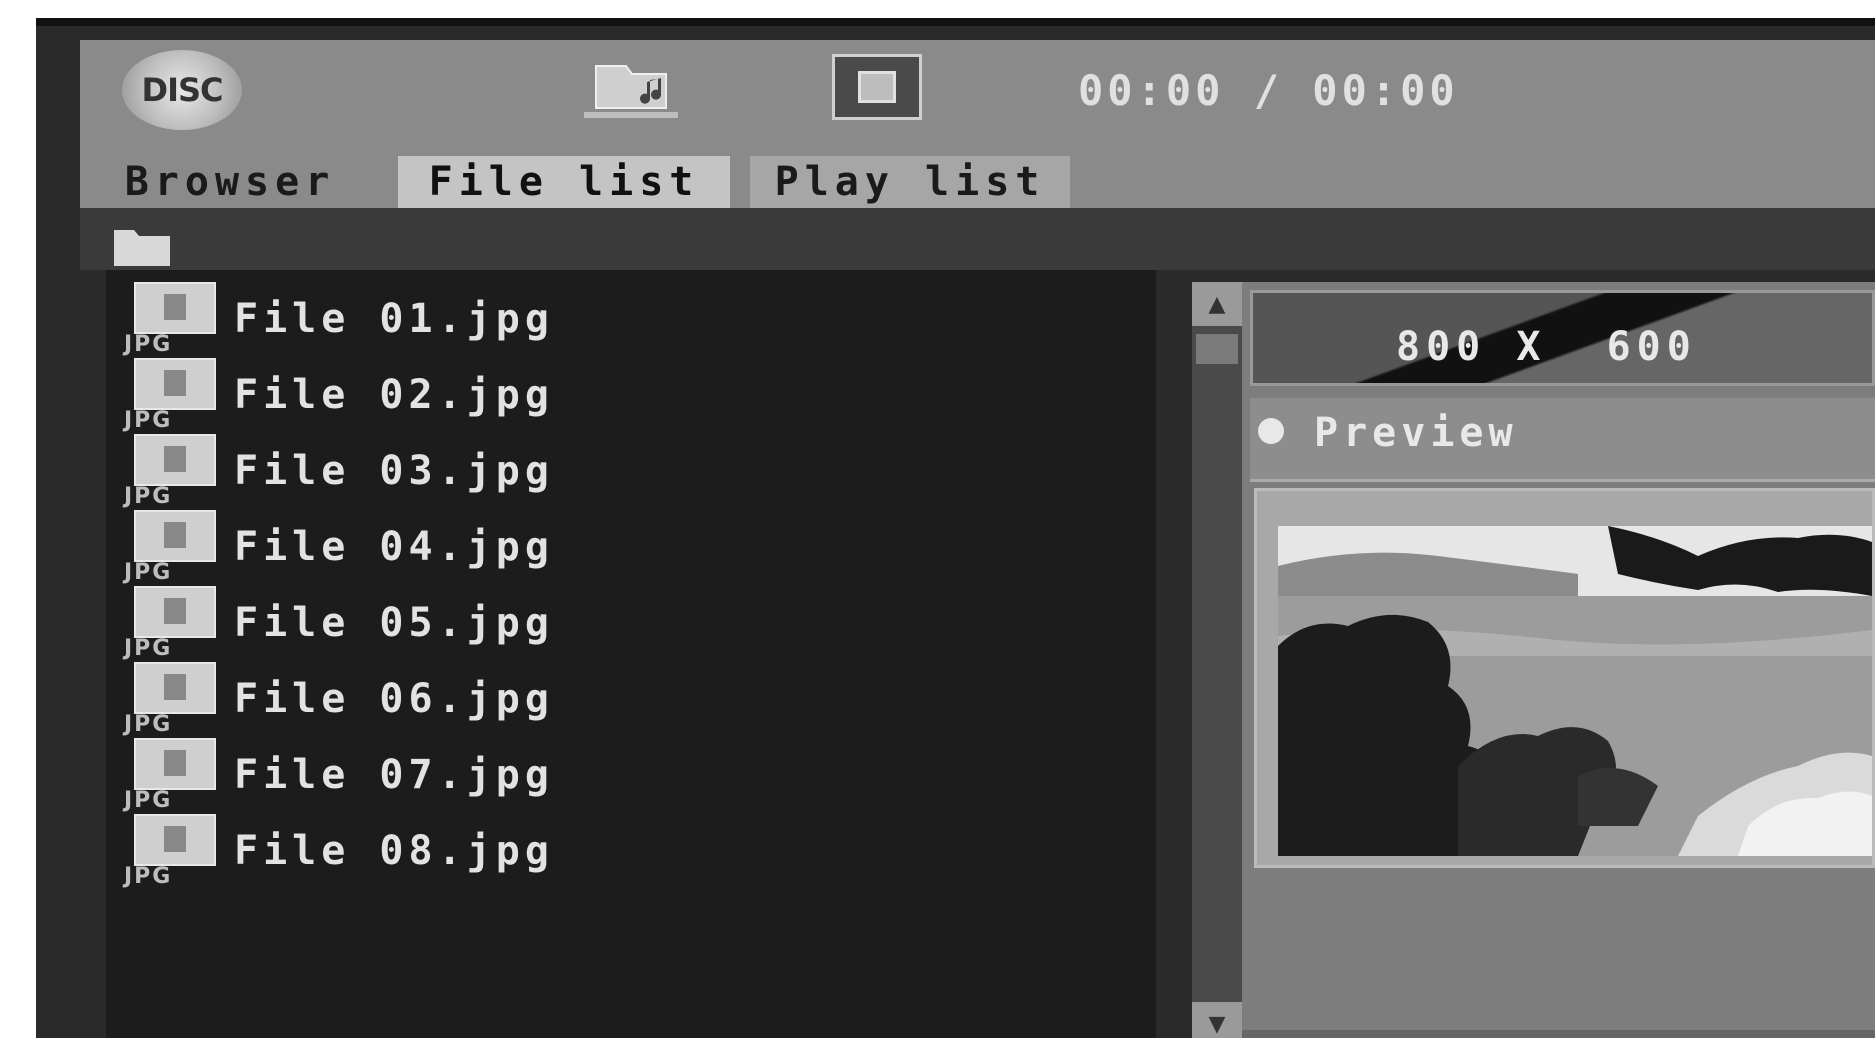 This screenshot has width=1875, height=1038. I want to click on top-bar, so click(977, 105).